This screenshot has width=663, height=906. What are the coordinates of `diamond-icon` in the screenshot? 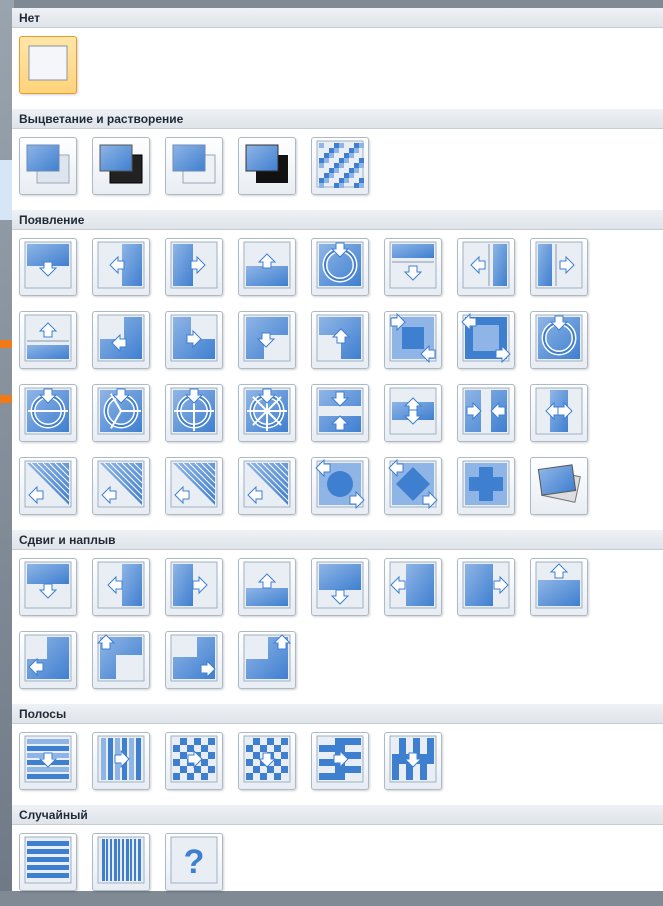 It's located at (413, 486).